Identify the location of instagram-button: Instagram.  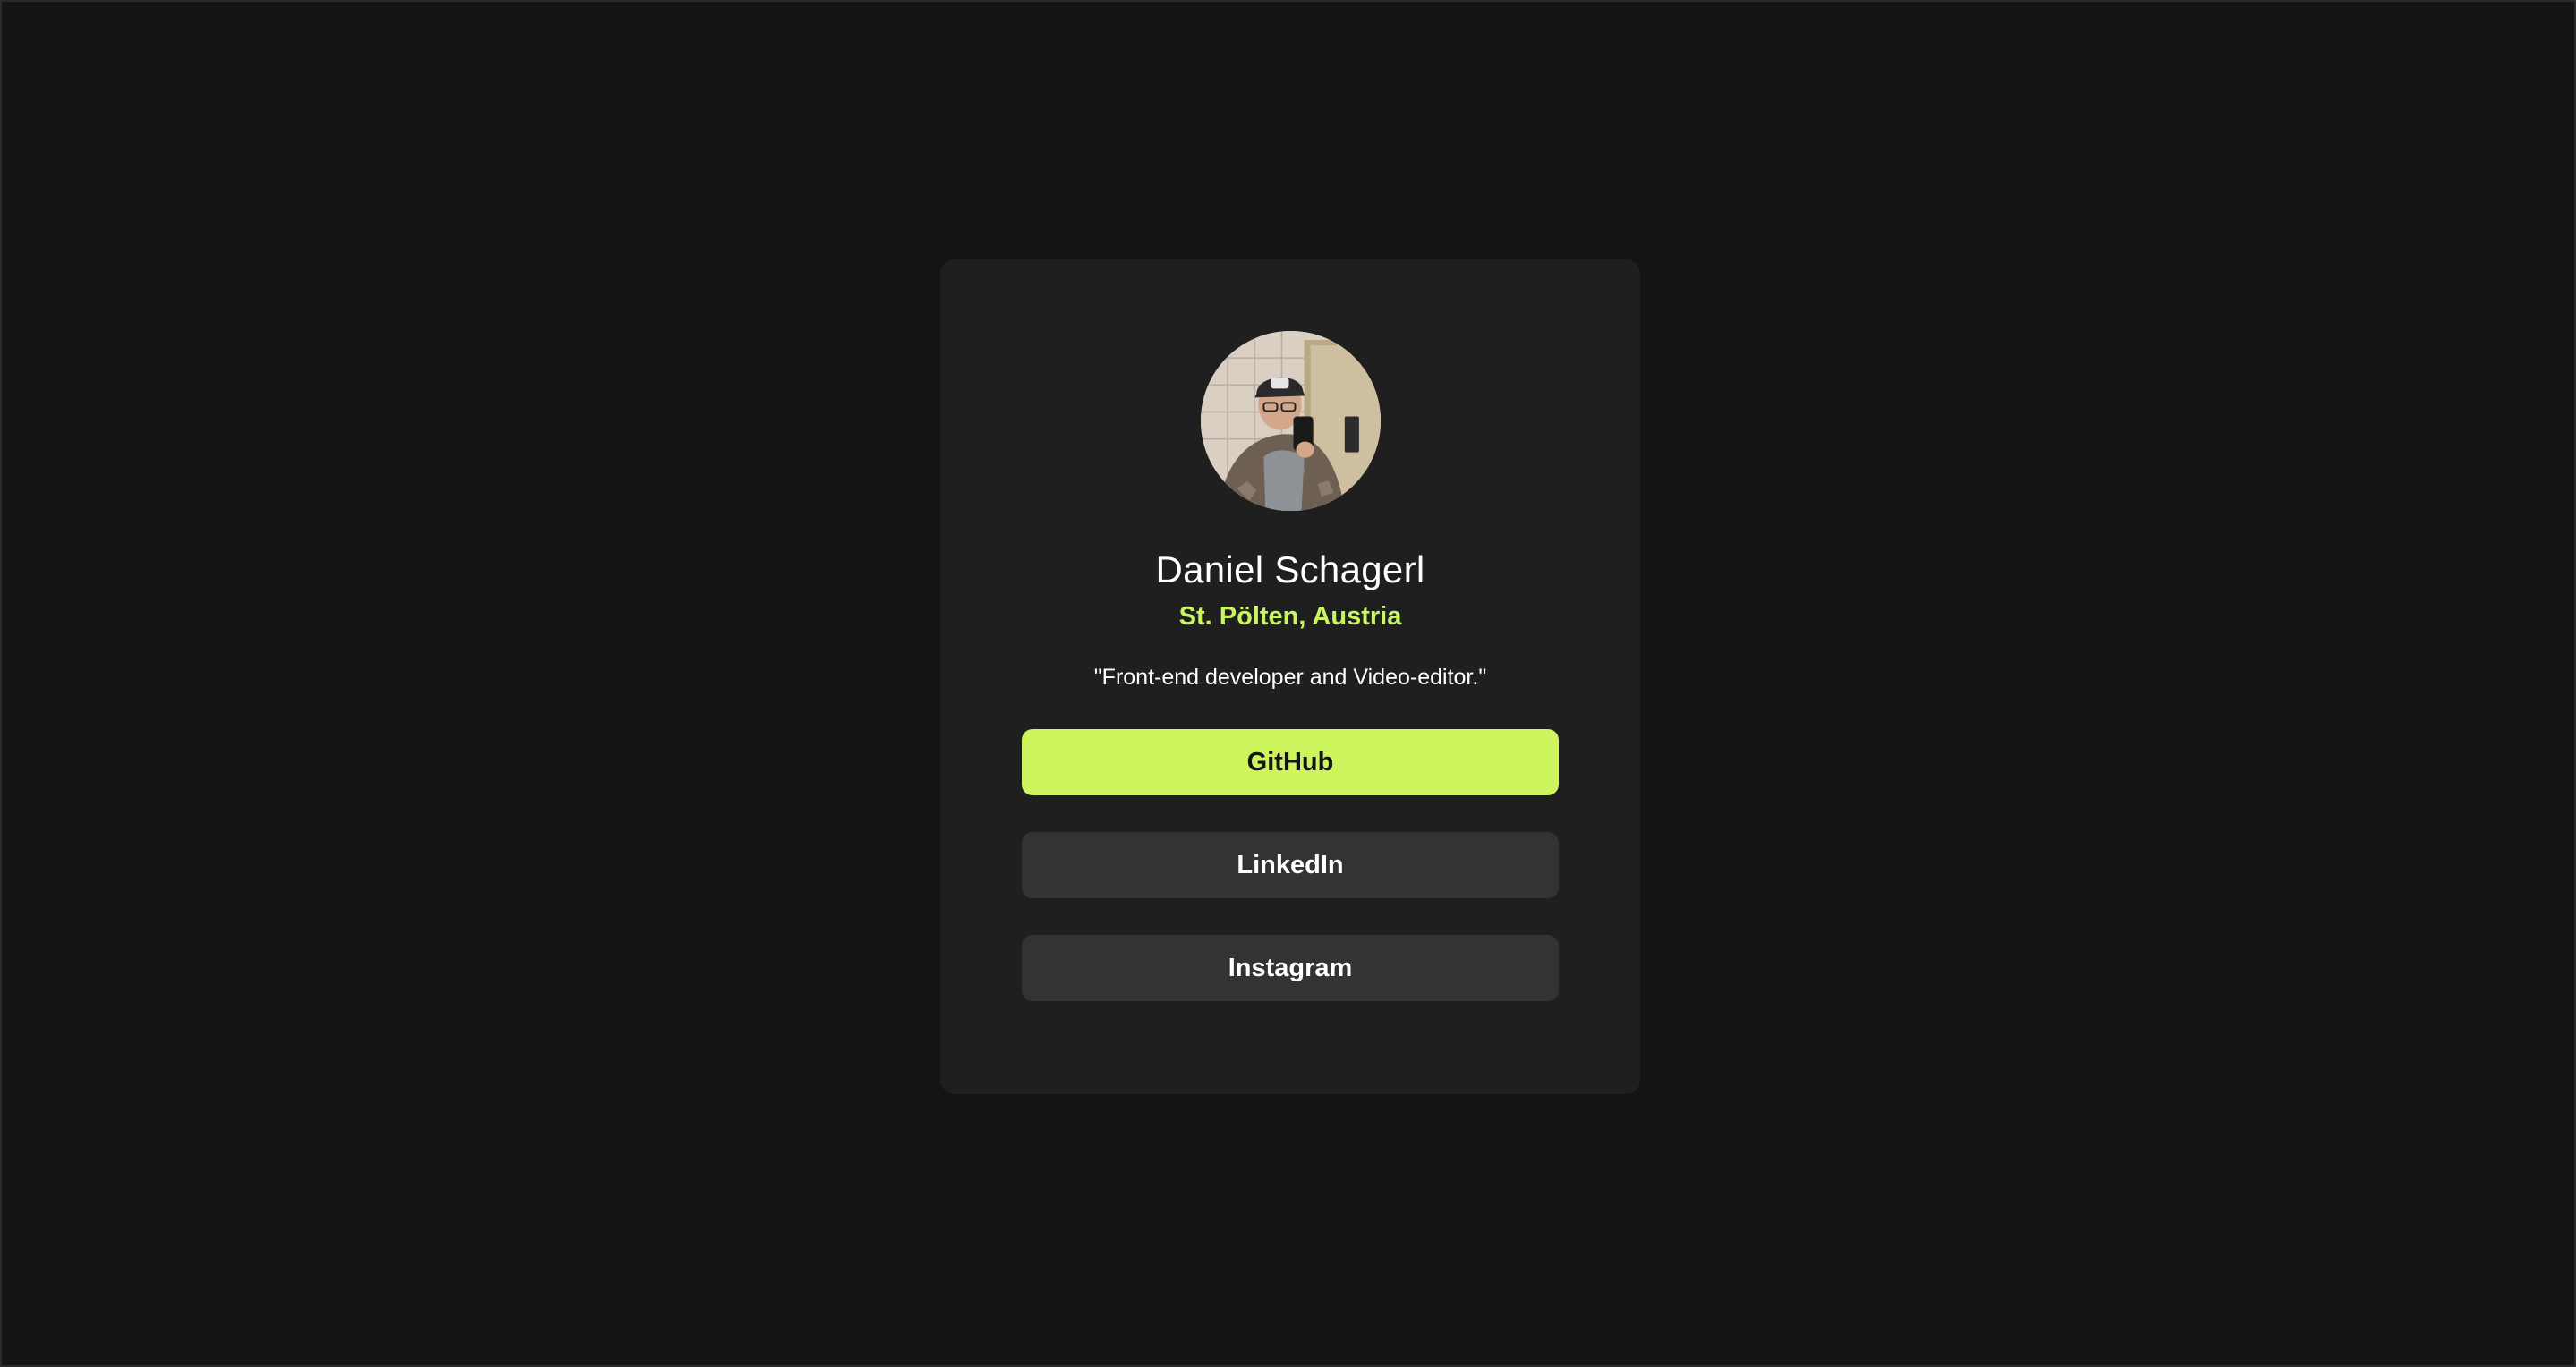
(1290, 968).